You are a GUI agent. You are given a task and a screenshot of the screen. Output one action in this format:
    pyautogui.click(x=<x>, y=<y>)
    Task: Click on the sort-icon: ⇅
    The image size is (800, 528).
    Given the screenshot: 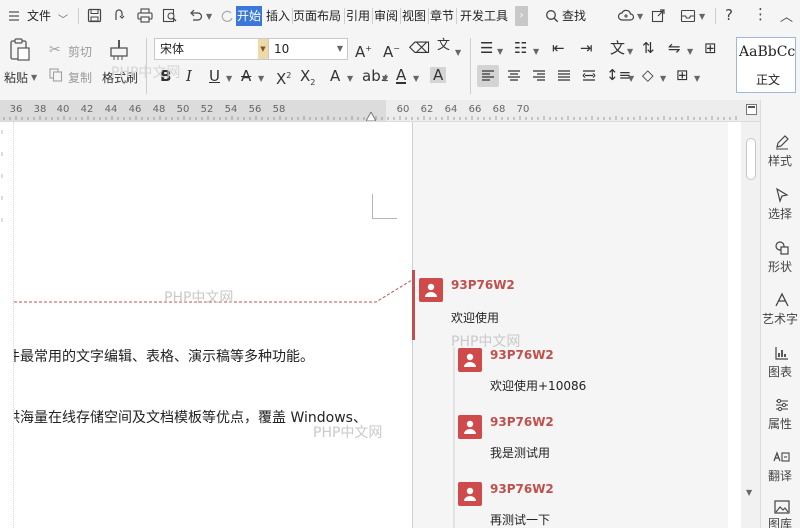 What is the action you would take?
    pyautogui.click(x=648, y=48)
    